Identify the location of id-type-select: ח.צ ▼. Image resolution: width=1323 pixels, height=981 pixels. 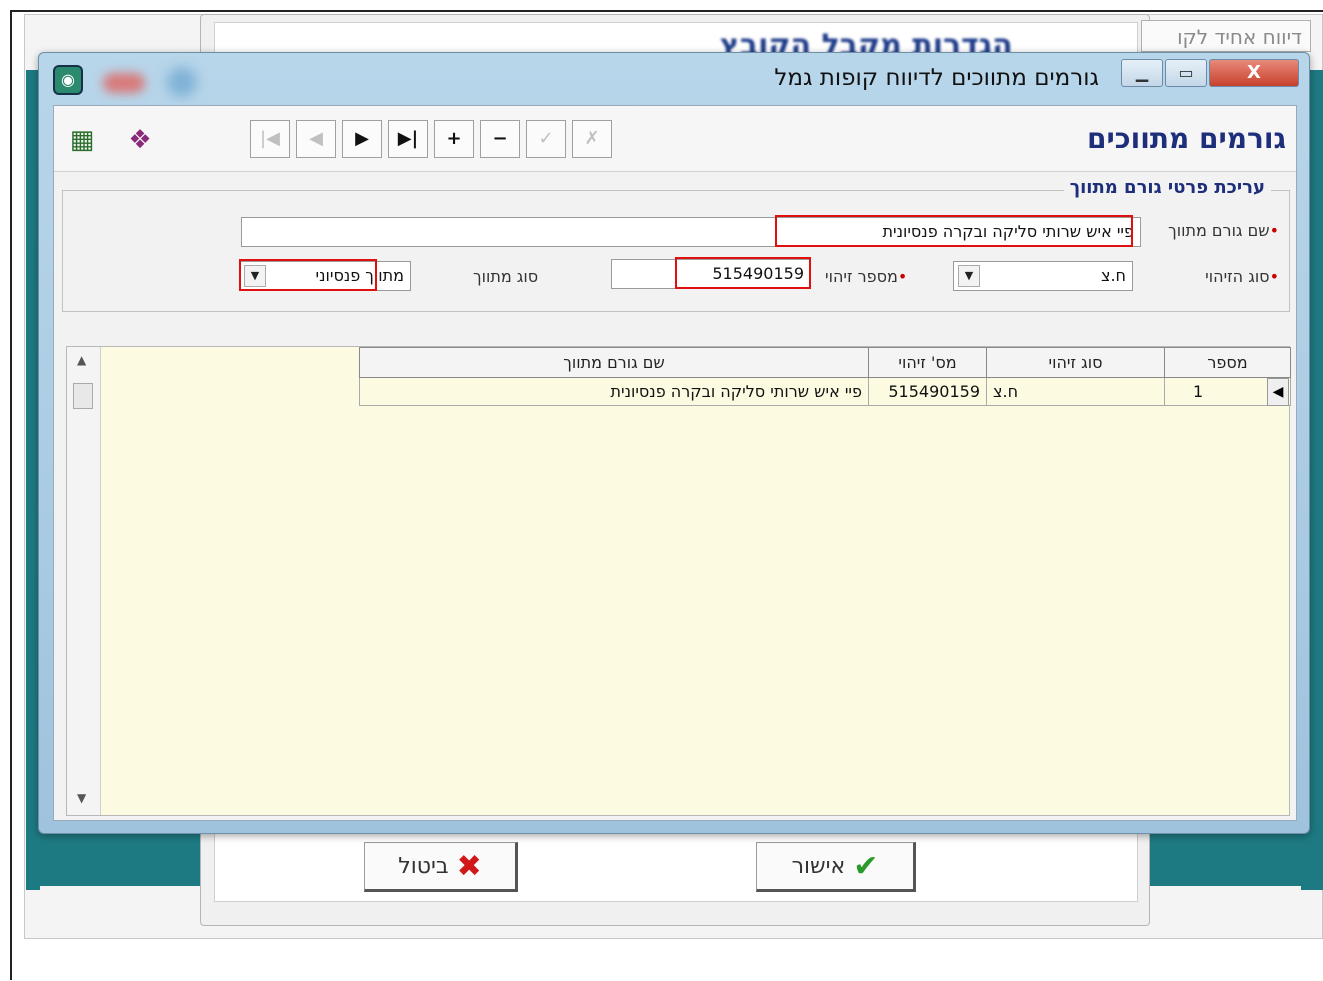
(1043, 276).